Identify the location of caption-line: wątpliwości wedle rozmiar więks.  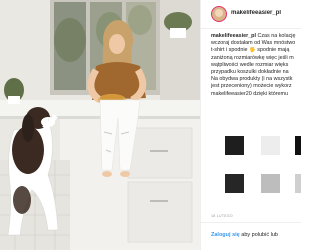
(250, 64).